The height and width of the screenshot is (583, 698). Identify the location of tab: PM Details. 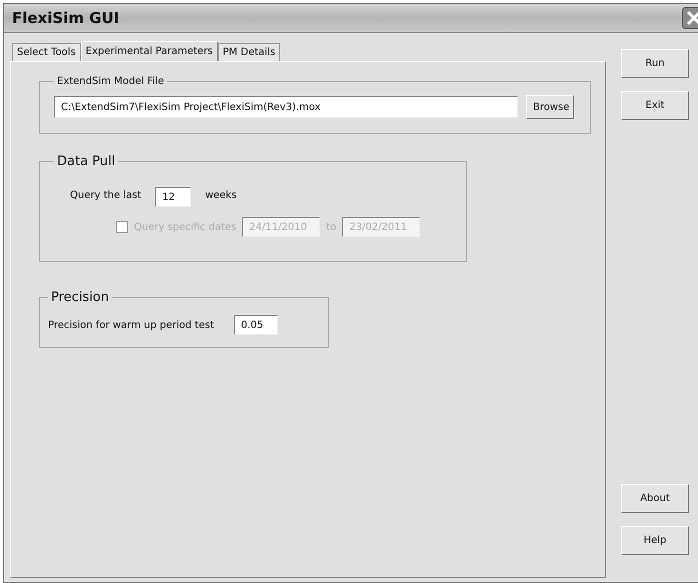
(249, 52).